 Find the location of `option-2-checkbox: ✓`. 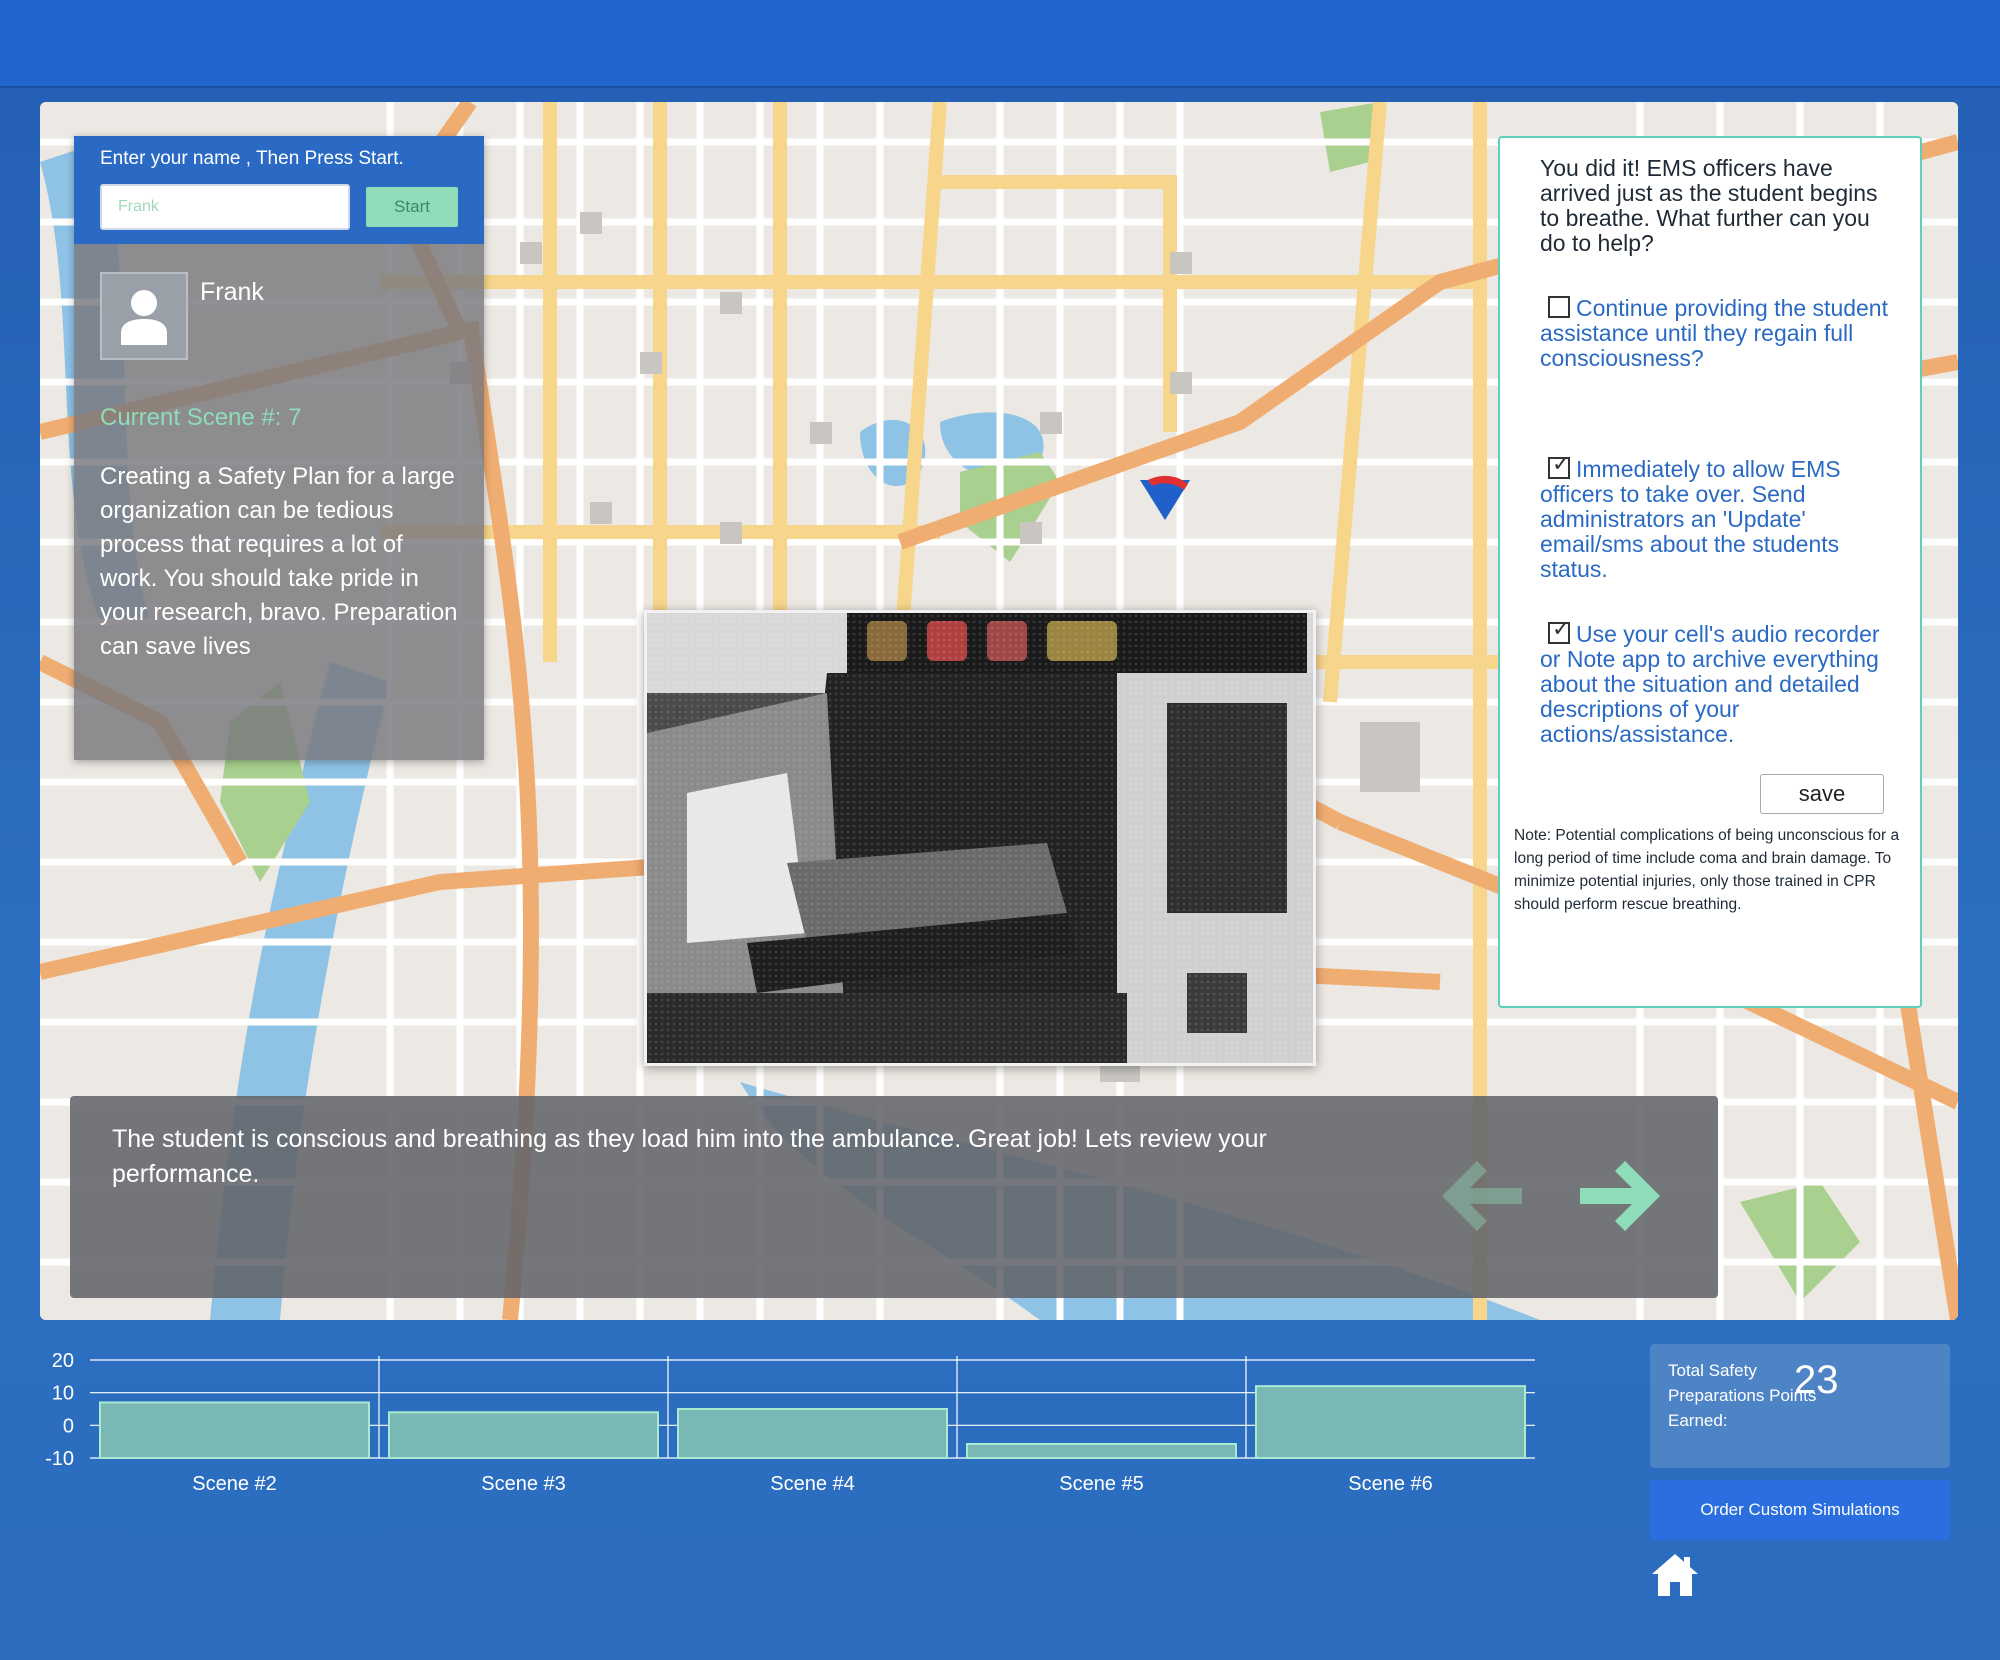

option-2-checkbox: ✓ is located at coordinates (1559, 466).